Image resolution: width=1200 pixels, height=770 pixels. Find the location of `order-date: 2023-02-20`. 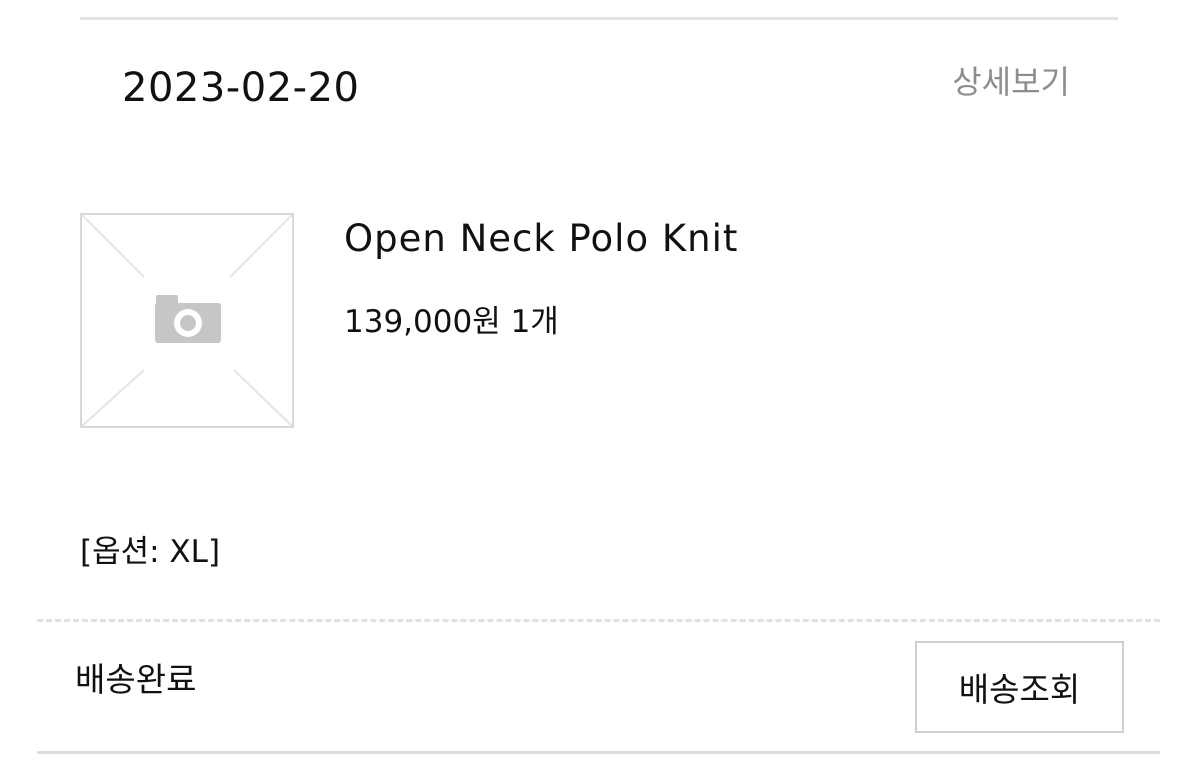

order-date: 2023-02-20 is located at coordinates (241, 88).